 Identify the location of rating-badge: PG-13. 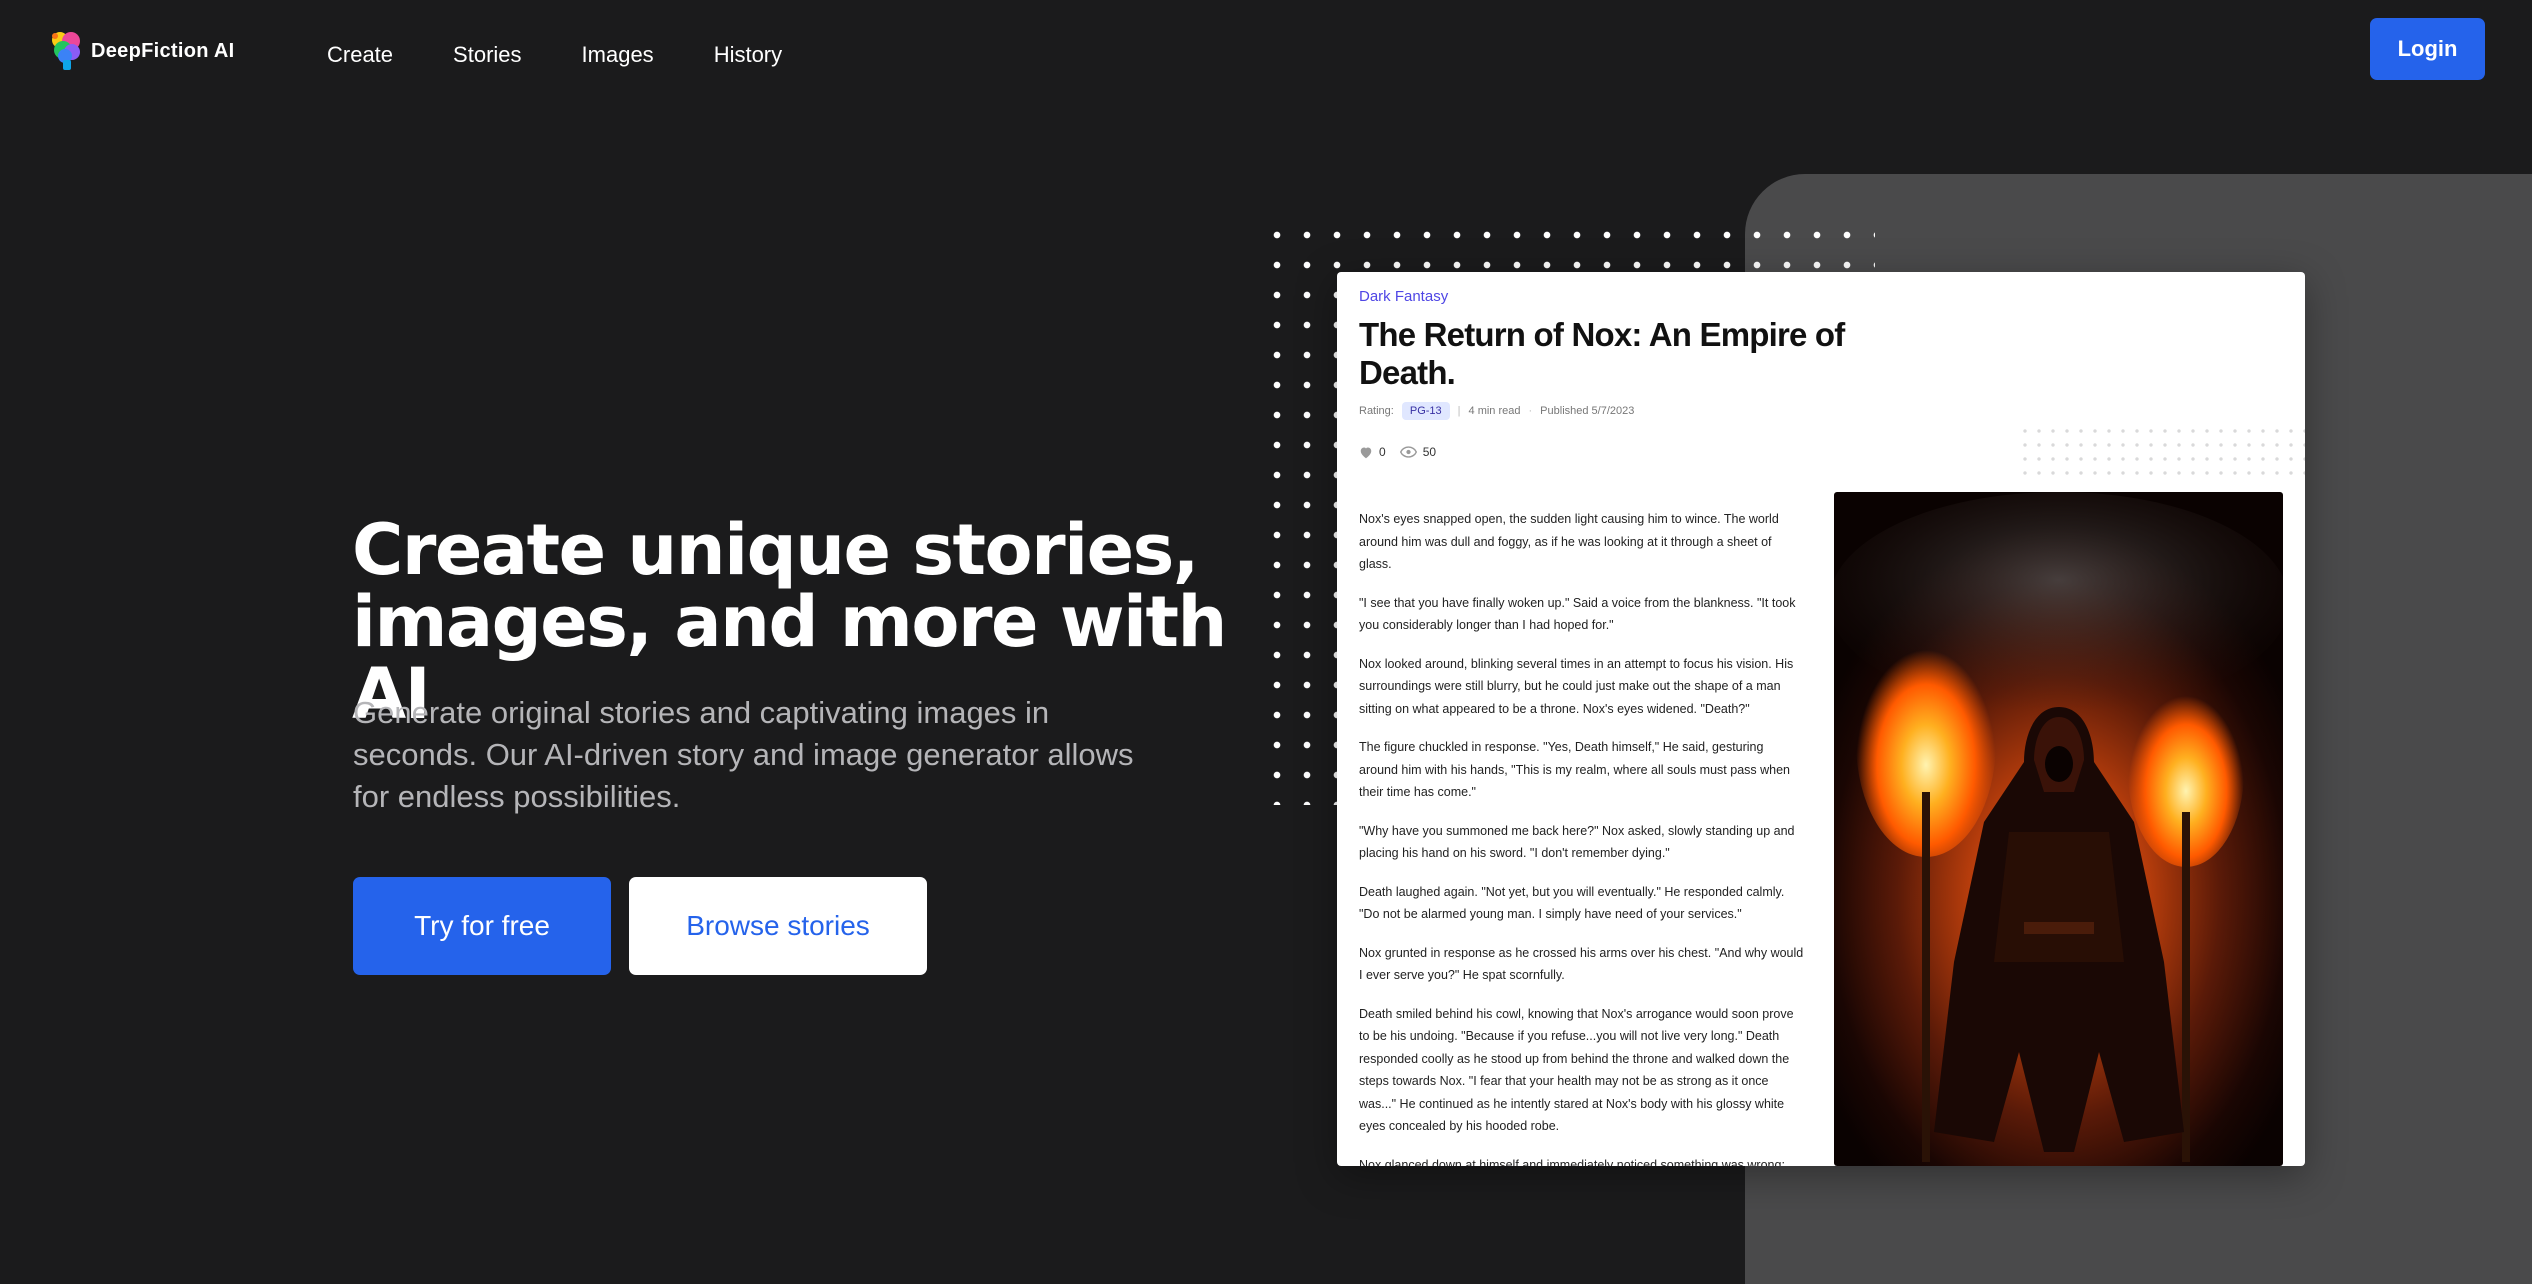
(1425, 411).